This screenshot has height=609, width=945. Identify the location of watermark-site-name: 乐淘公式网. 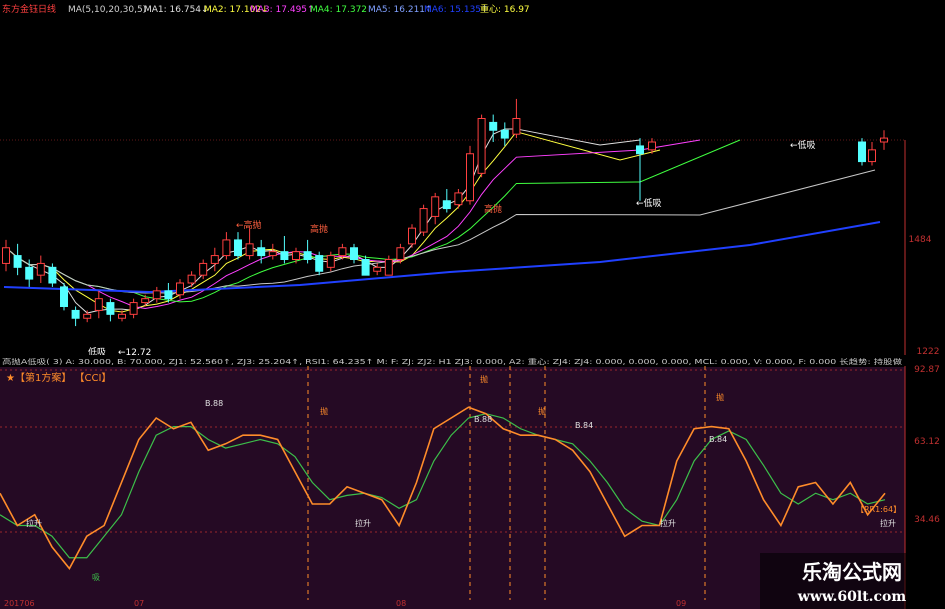
(852, 572).